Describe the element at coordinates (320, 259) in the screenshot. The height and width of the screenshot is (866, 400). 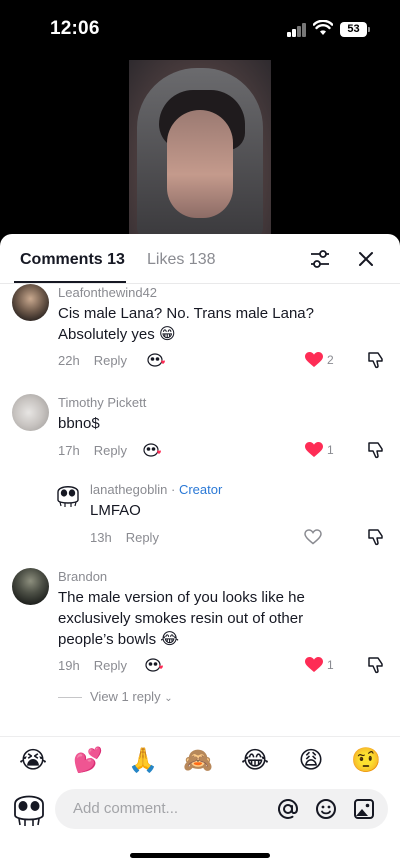
I see `filter-icon` at that location.